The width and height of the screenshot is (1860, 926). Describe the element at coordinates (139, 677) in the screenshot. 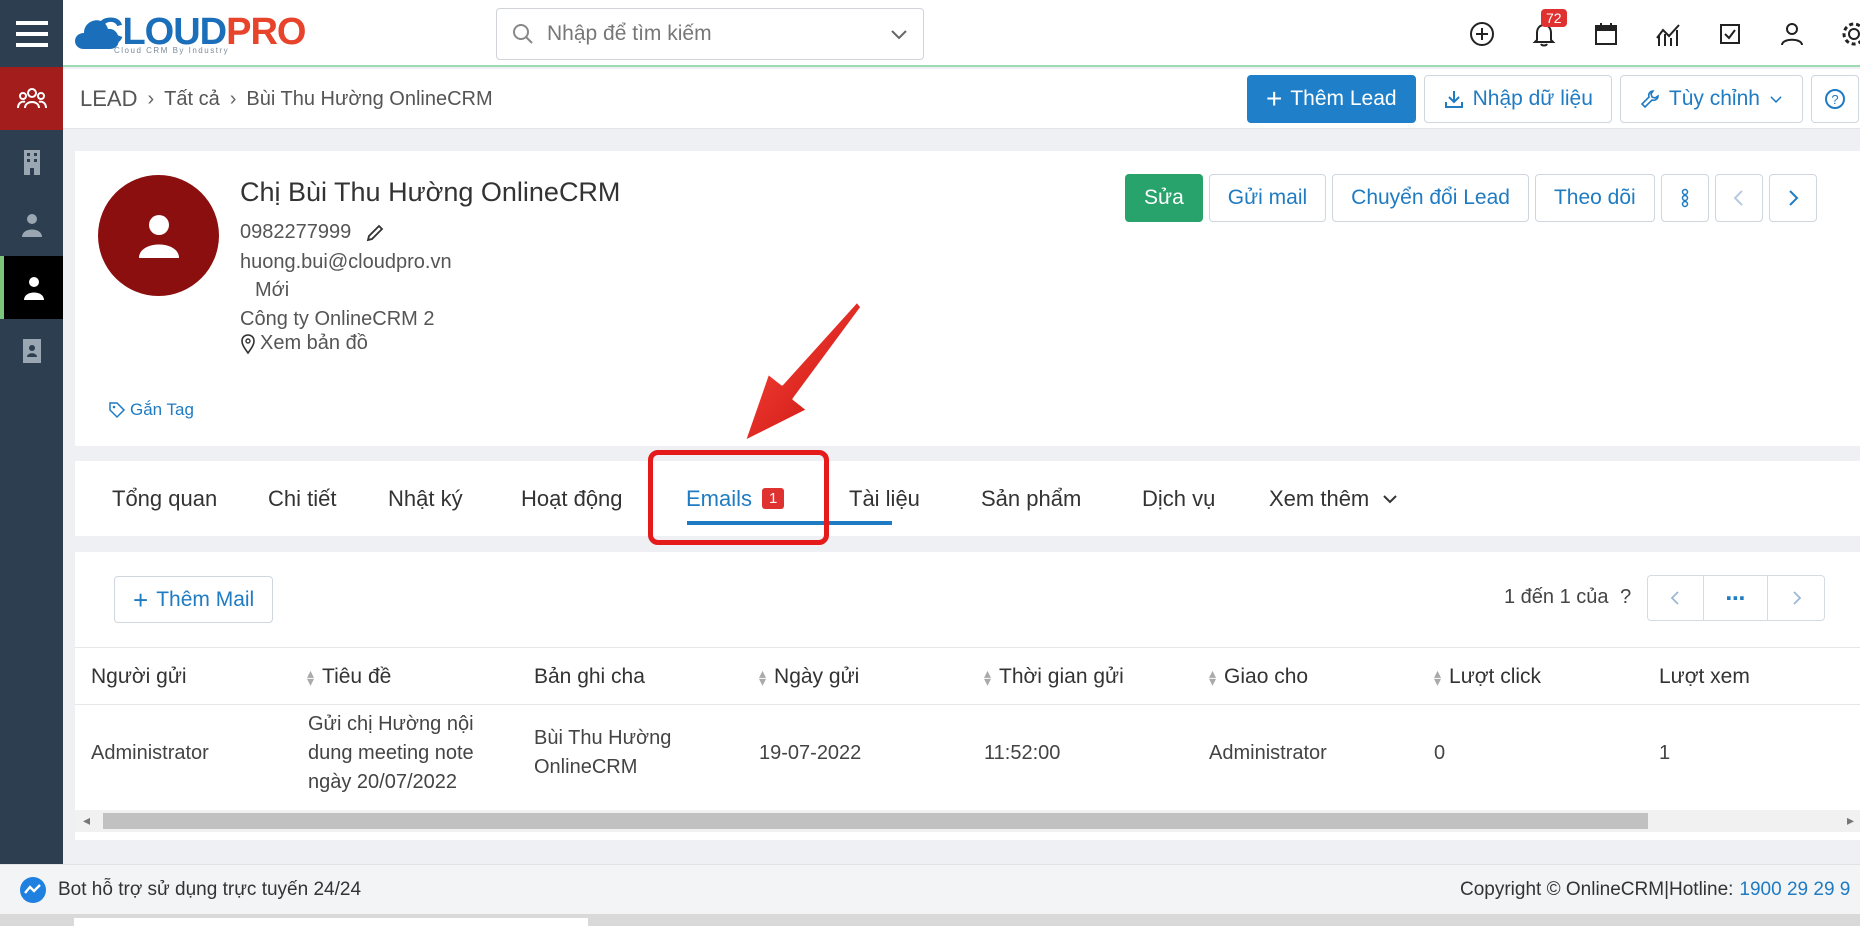

I see `column-sender: Người gửi` at that location.